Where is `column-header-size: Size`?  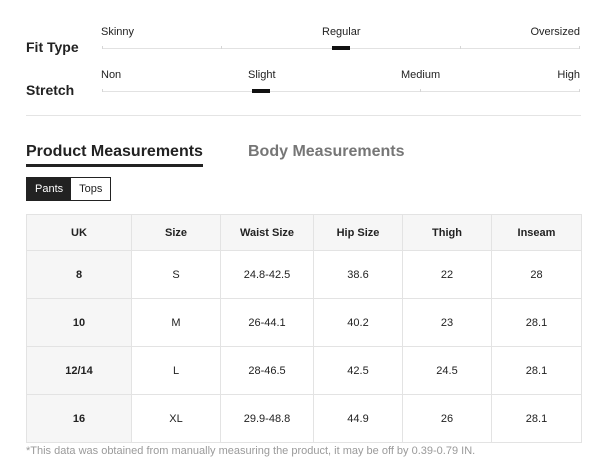 column-header-size: Size is located at coordinates (176, 232).